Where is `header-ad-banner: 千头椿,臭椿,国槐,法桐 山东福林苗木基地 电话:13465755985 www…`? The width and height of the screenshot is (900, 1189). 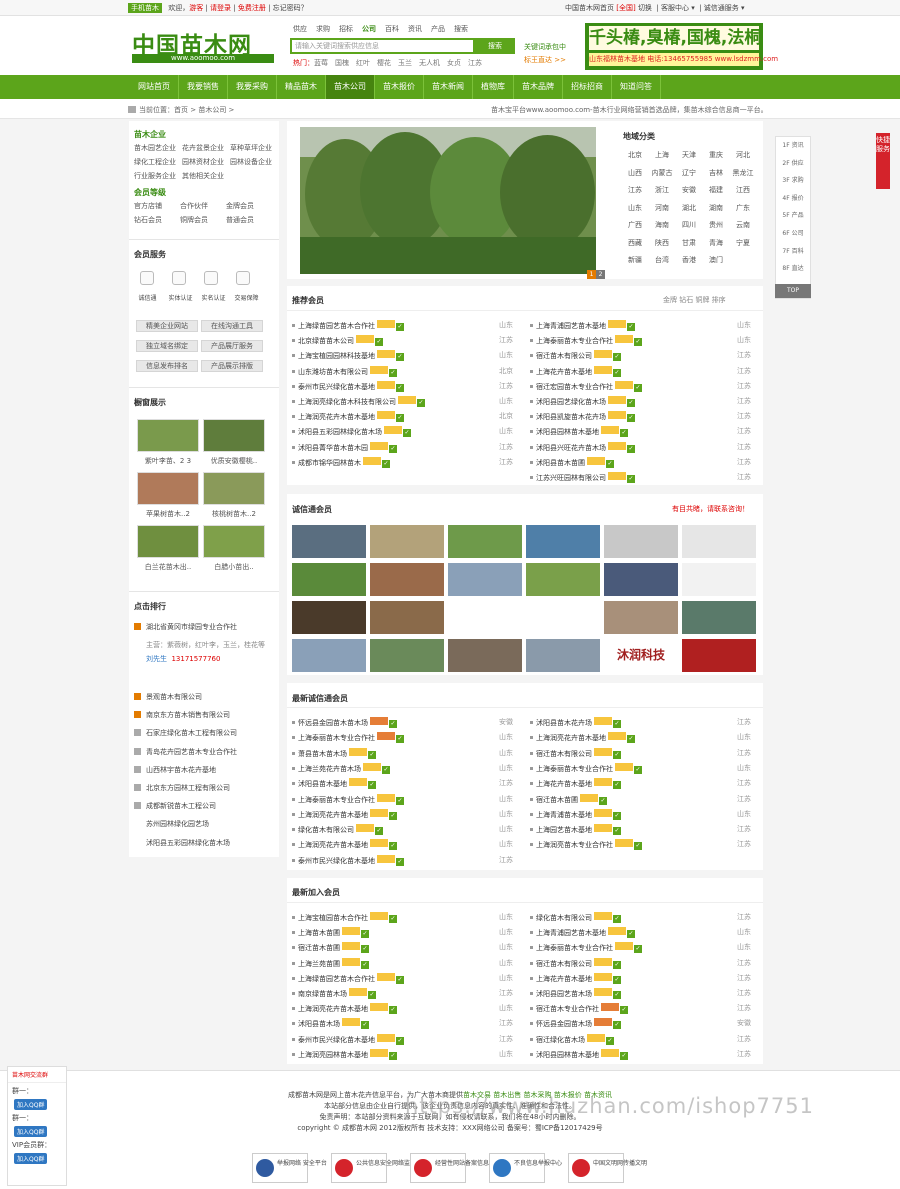
header-ad-banner: 千头椿,臭椿,国槐,法桐 山东福林苗木基地 电话:13465755985 www… is located at coordinates (681, 46).